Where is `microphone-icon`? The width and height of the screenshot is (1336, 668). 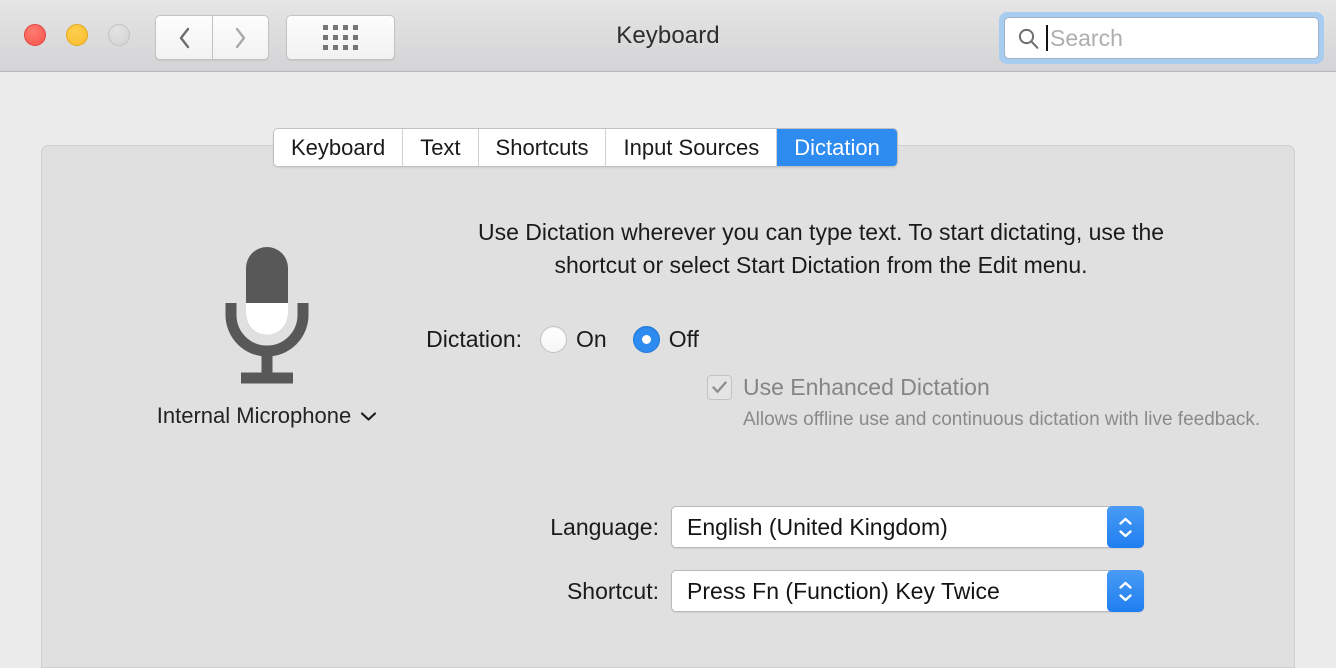
microphone-icon is located at coordinates (267, 315).